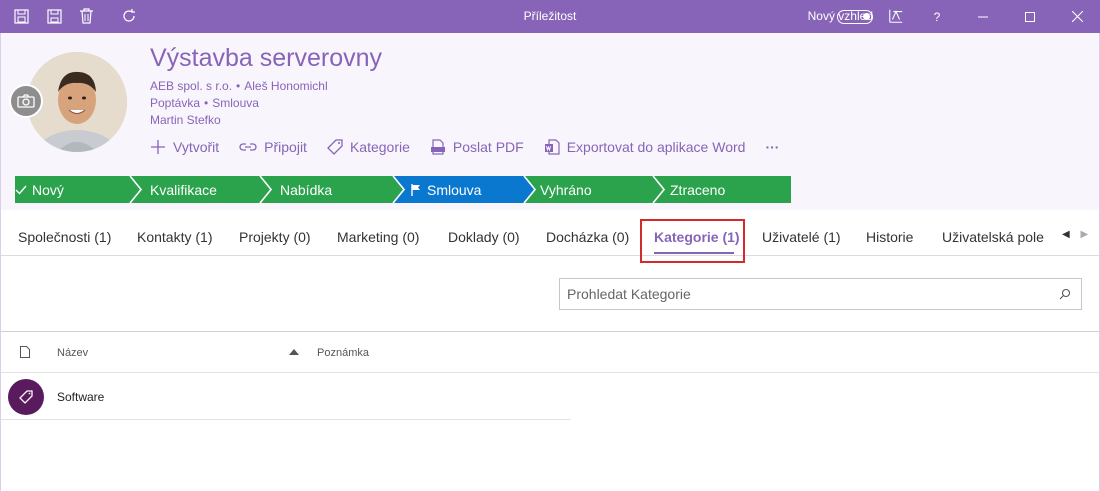 This screenshot has height=491, width=1100. What do you see at coordinates (550, 16) in the screenshot?
I see `title-bar: Příležitost Nový vzhled ?` at bounding box center [550, 16].